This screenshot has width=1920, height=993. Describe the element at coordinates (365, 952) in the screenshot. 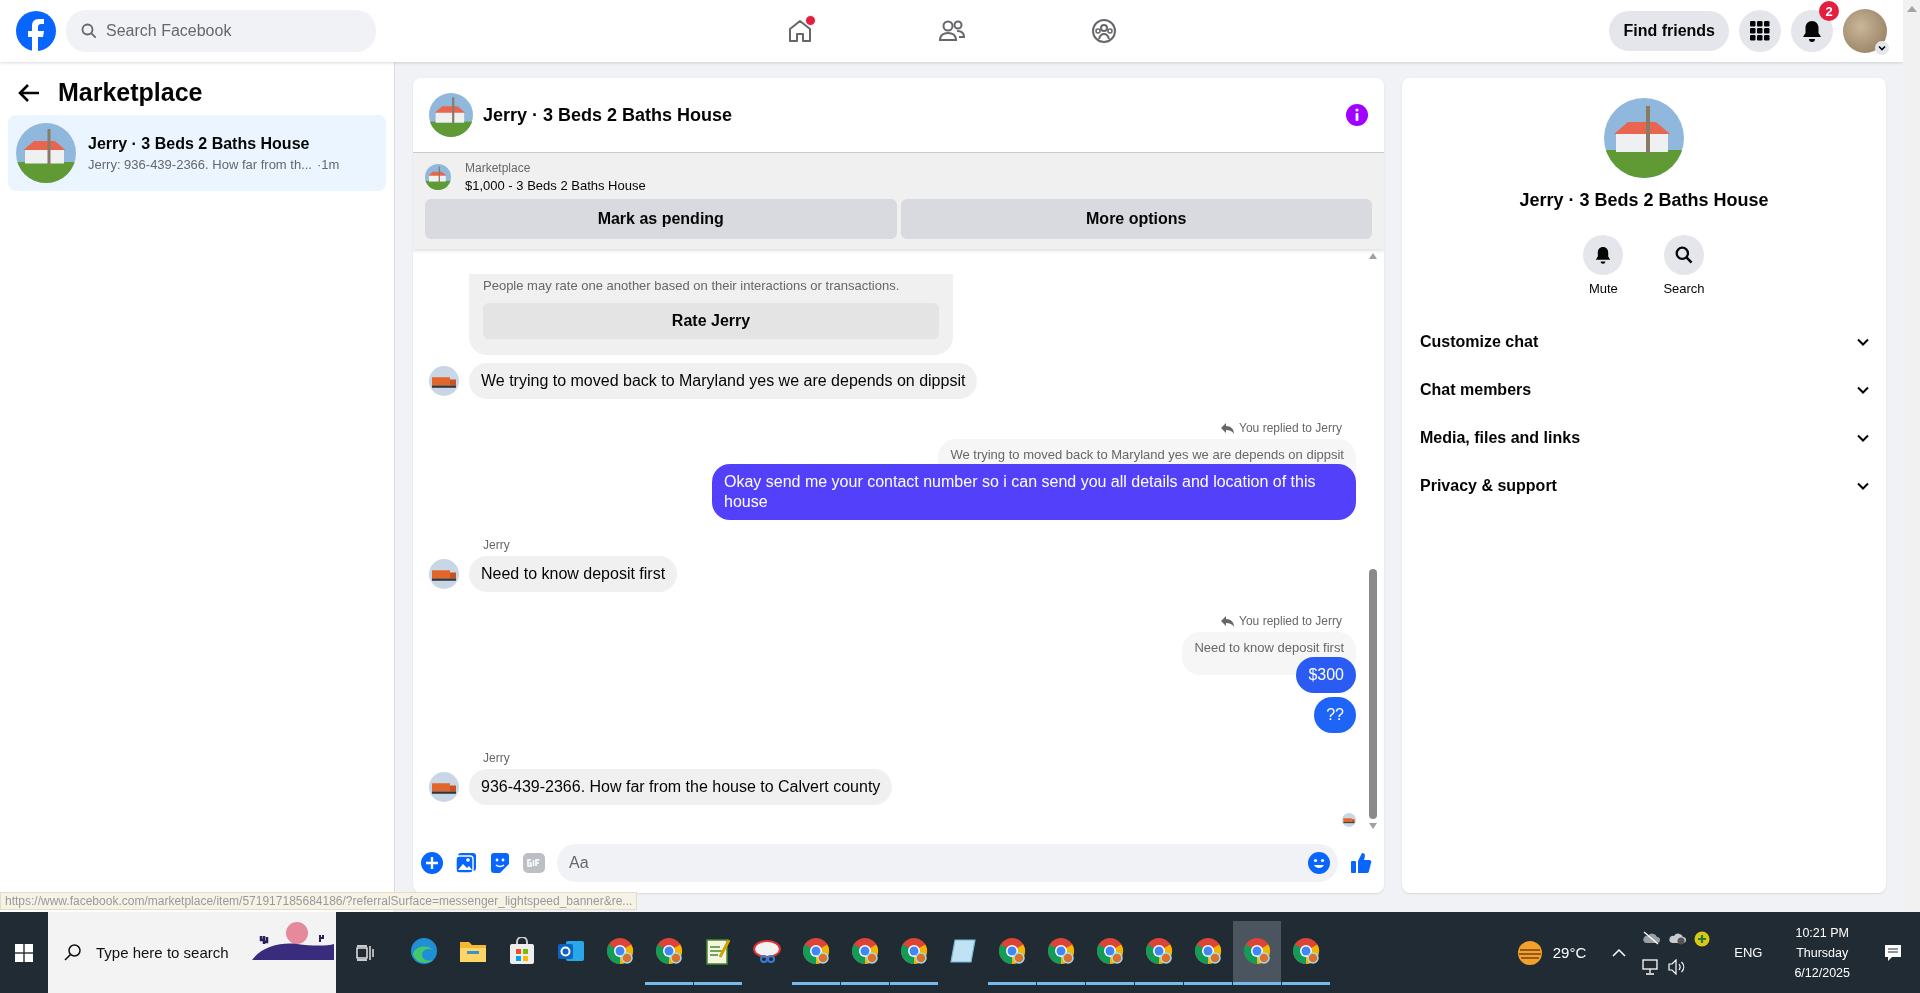

I see `task-view-icon` at that location.